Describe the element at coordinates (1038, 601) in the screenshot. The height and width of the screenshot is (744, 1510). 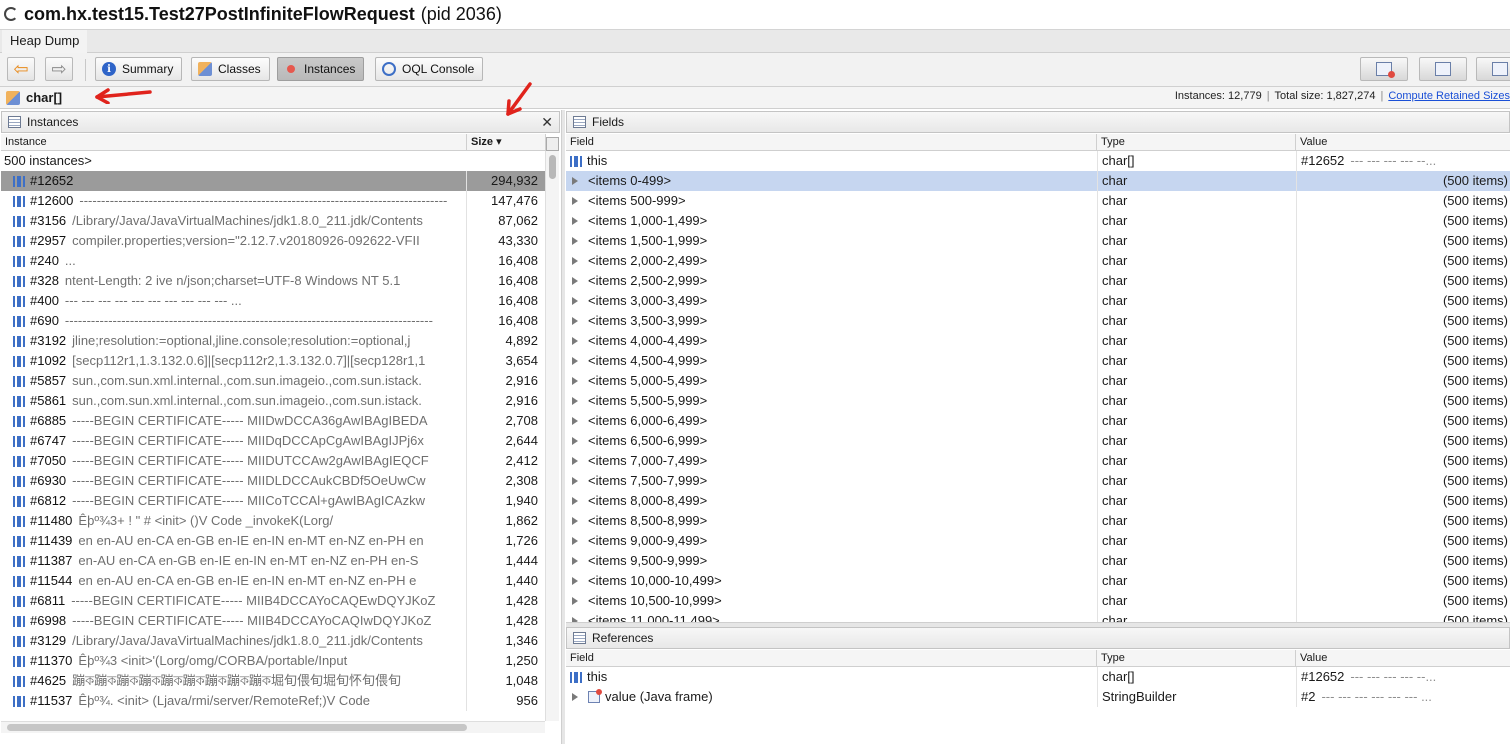
I see `field-row: <items 10,500-10,999> char (500 items)` at that location.